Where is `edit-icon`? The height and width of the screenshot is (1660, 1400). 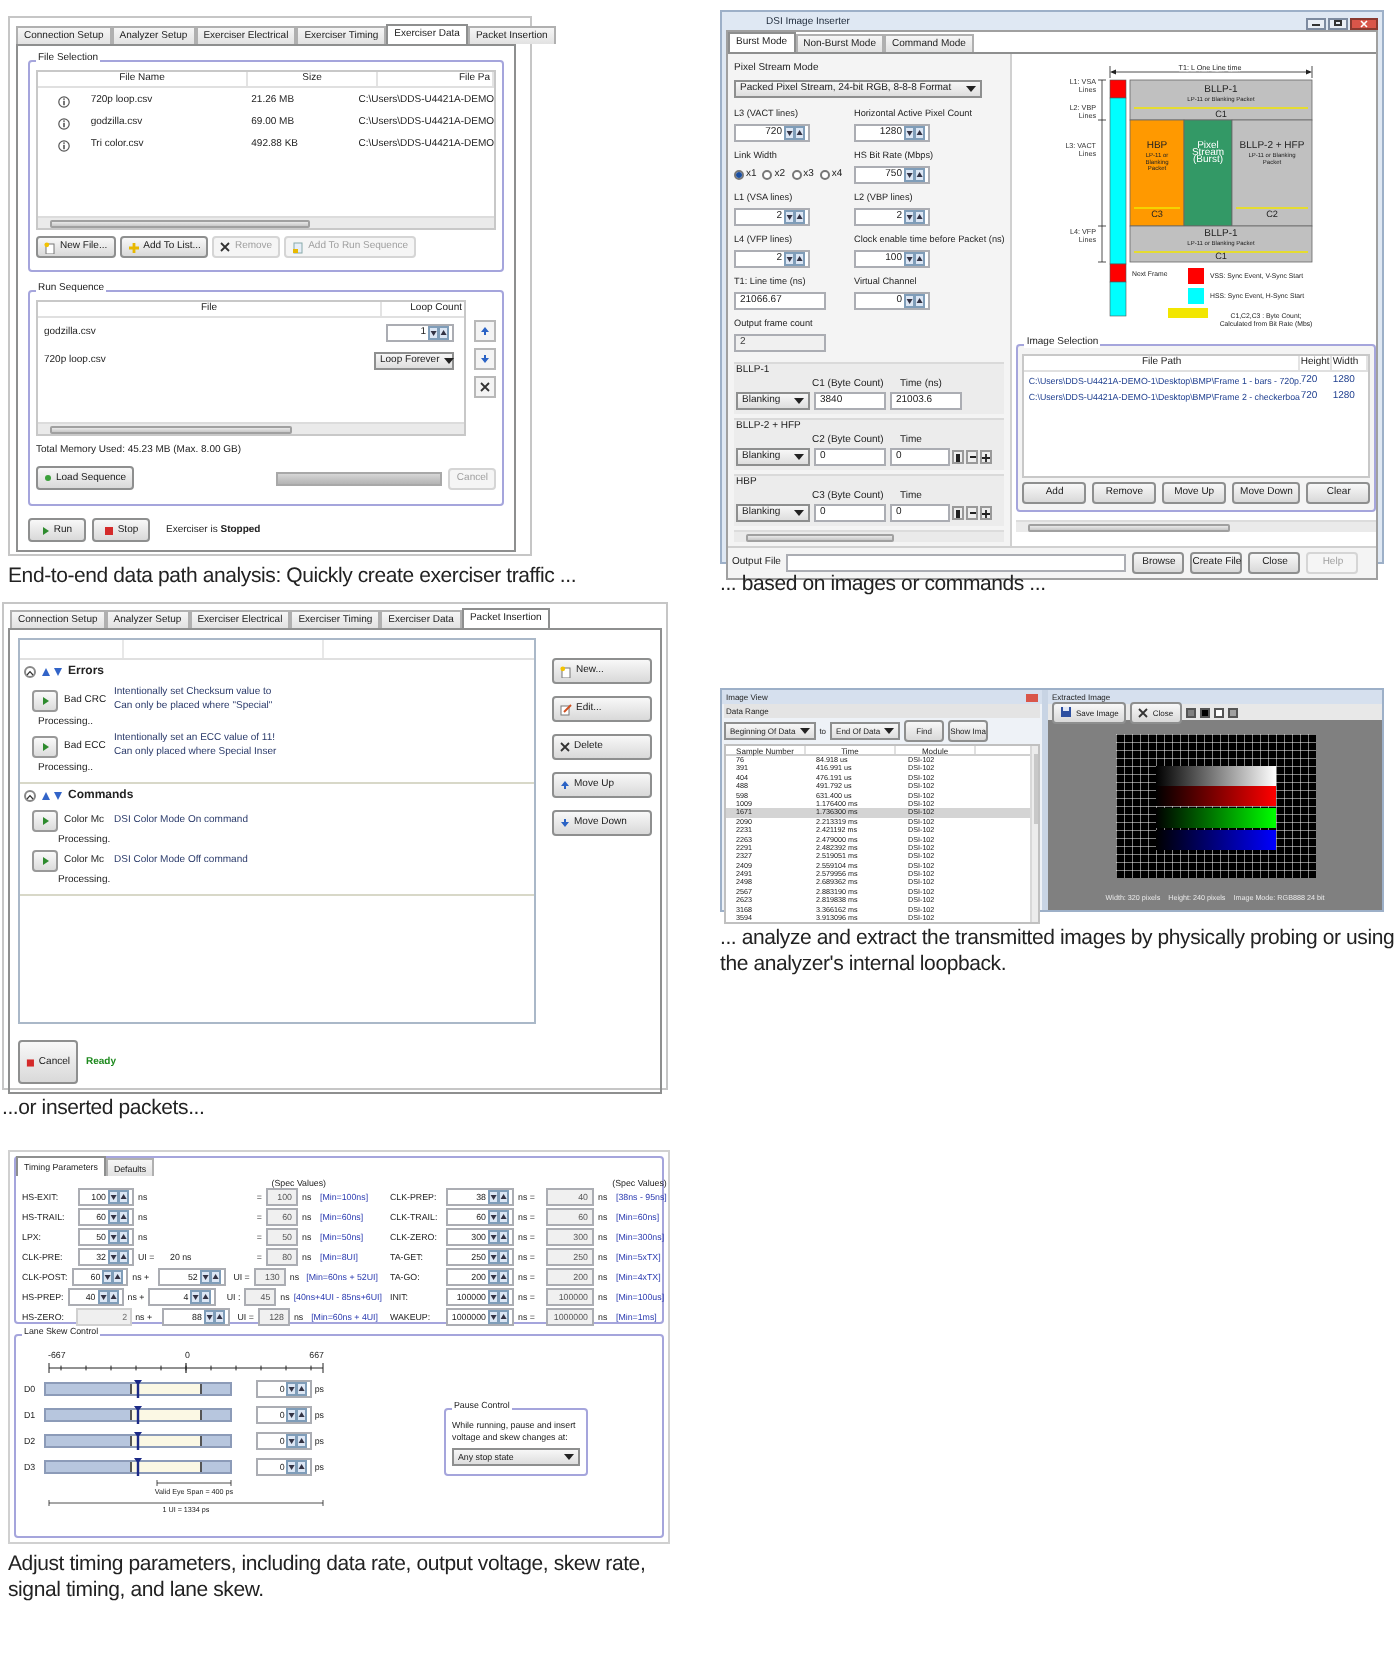 edit-icon is located at coordinates (566, 709).